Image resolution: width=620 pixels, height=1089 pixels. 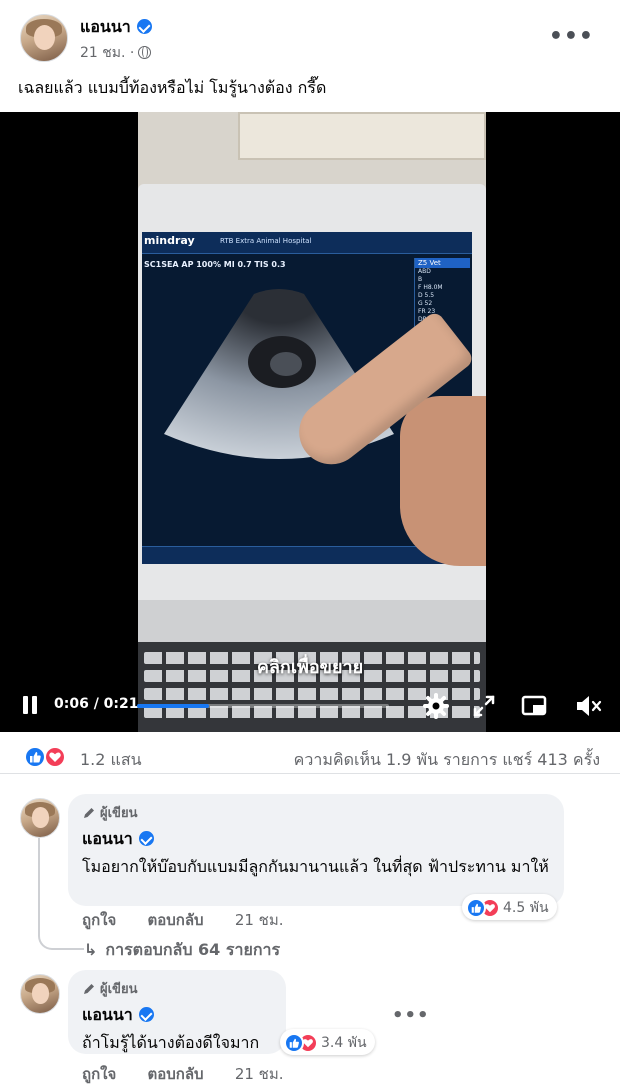 I want to click on console-panel, so click(x=312, y=622).